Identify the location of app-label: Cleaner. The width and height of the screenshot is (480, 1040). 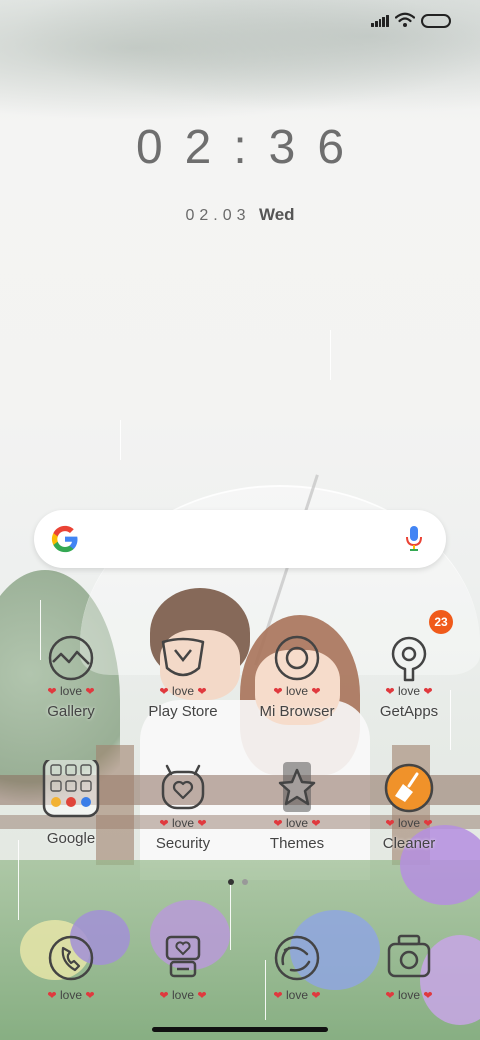
(409, 843).